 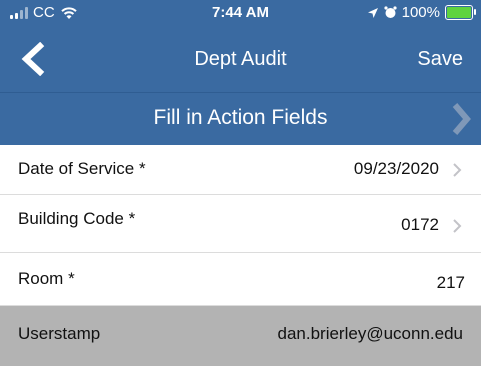 I want to click on battery-icon, so click(x=460, y=12).